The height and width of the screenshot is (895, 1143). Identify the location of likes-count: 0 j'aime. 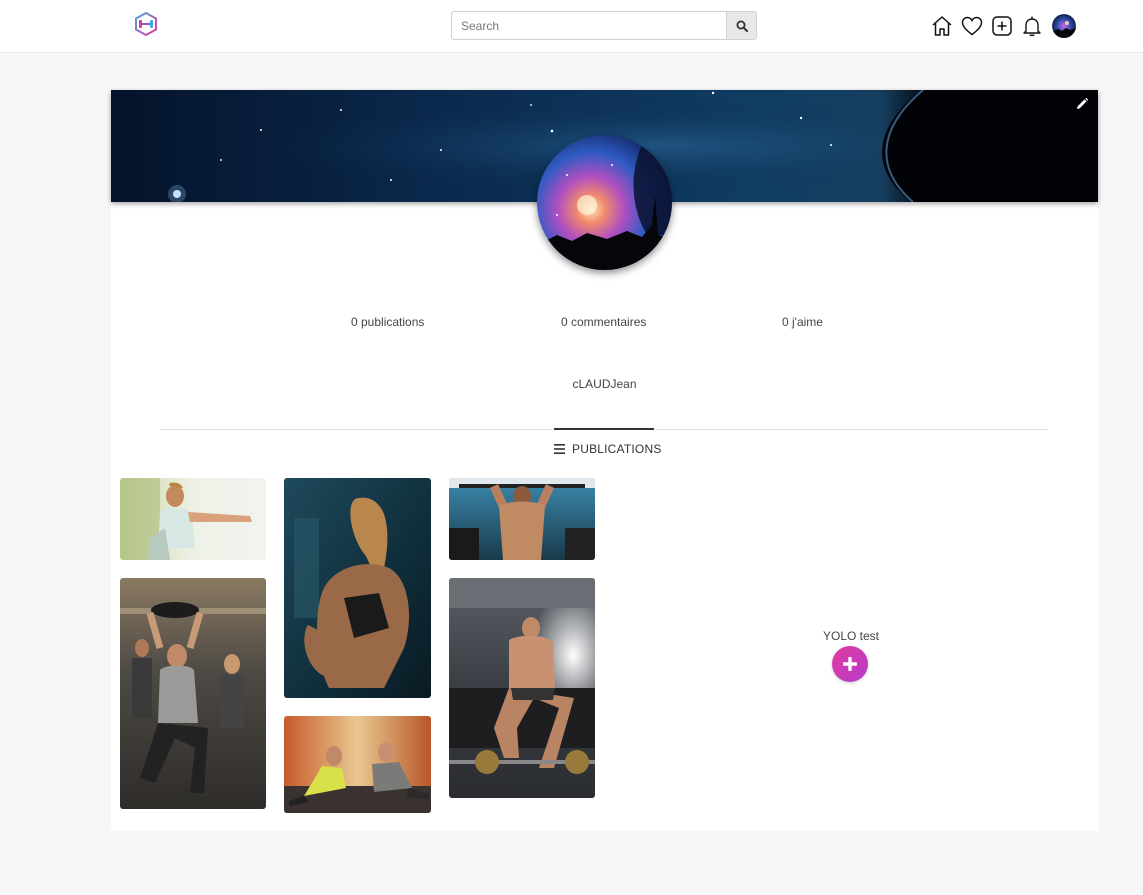
(802, 322).